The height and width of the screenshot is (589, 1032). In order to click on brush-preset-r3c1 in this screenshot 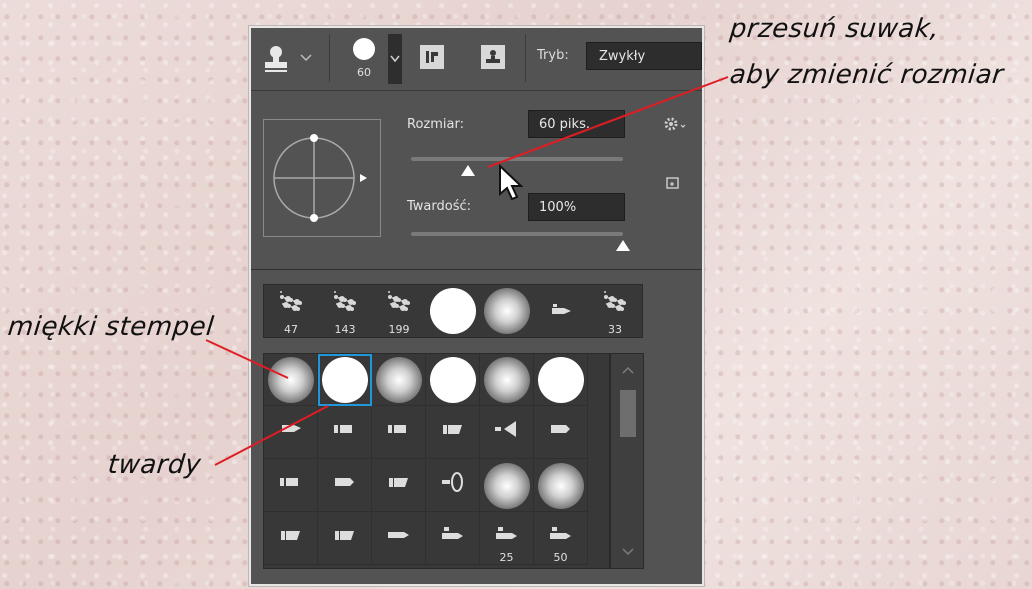, I will do `click(291, 486)`.